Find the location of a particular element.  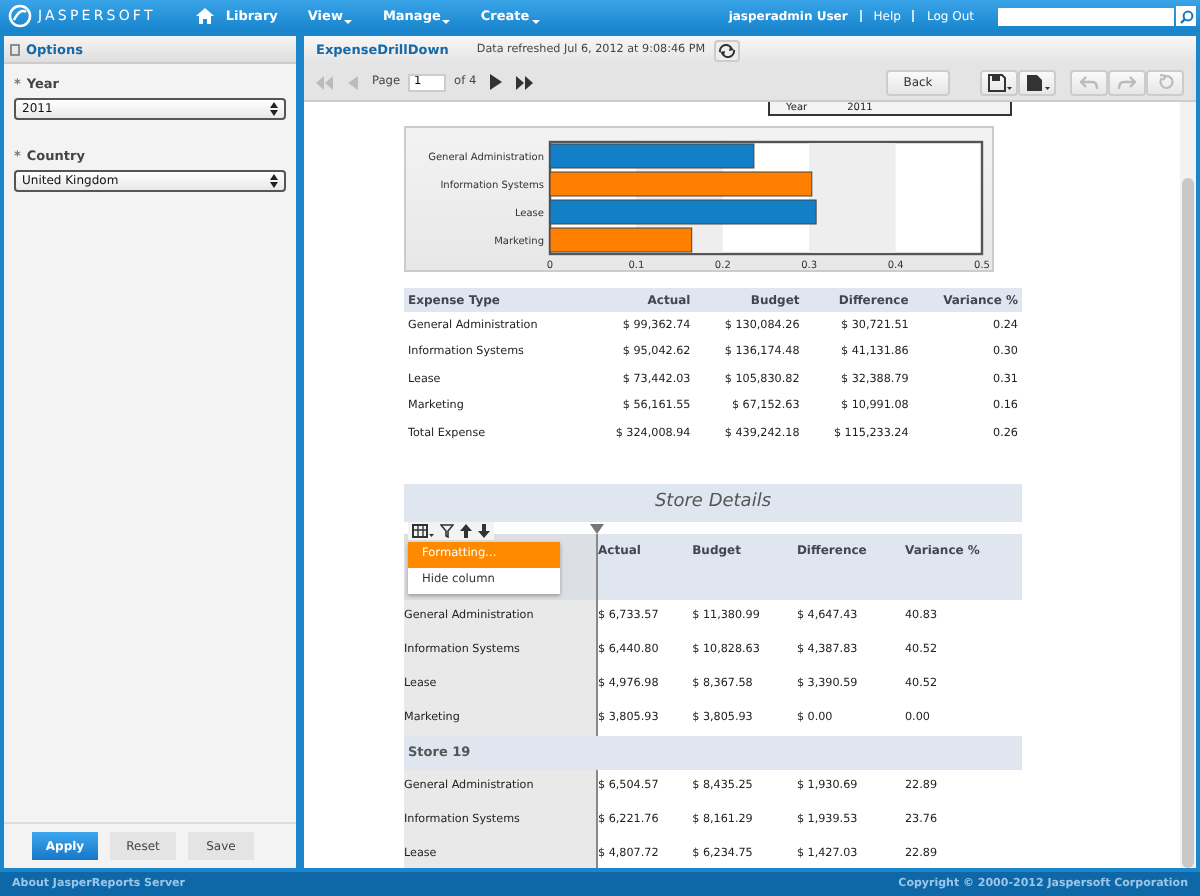

scrollbar-thumb is located at coordinates (1188, 523).